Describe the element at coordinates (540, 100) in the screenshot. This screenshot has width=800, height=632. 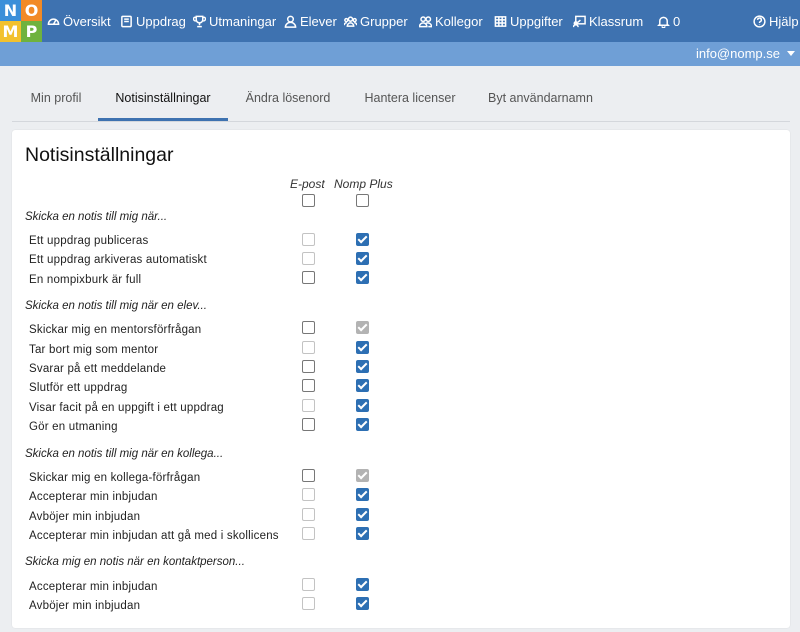
I see `tab-byt-anvandarnamn: Byt användarnamn` at that location.